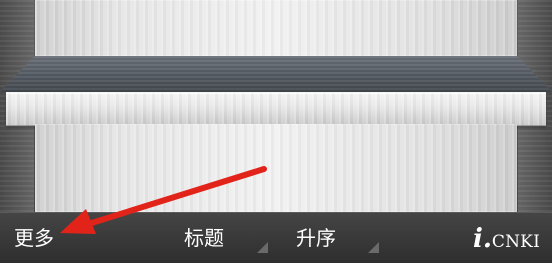 The image size is (552, 263). I want to click on ascending-order-button: 升序, so click(316, 238).